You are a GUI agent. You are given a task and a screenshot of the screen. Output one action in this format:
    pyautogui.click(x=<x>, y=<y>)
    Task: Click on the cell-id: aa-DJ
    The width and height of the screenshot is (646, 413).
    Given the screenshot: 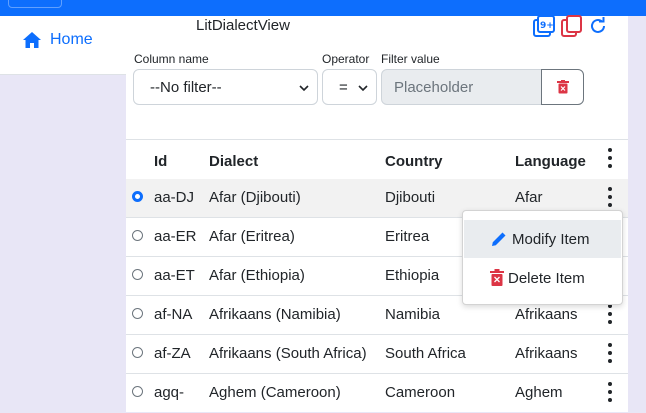 What is the action you would take?
    pyautogui.click(x=174, y=197)
    